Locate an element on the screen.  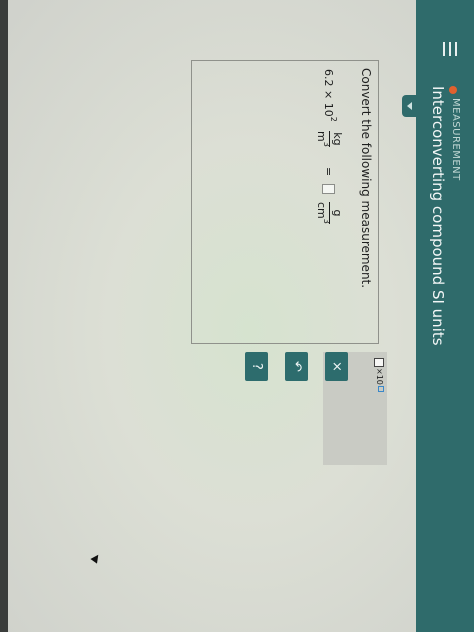
menu-icon is located at coordinates (450, 49).